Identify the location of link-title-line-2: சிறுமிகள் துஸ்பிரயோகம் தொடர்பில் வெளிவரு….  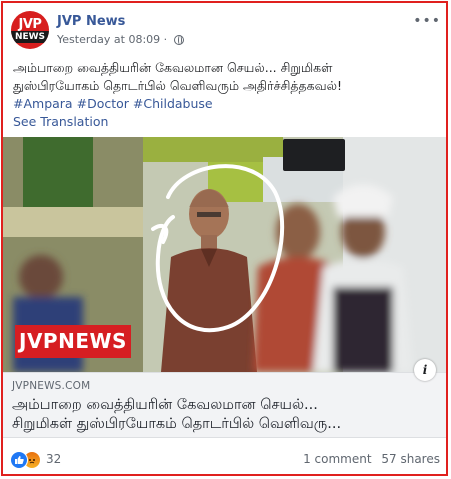
(177, 424).